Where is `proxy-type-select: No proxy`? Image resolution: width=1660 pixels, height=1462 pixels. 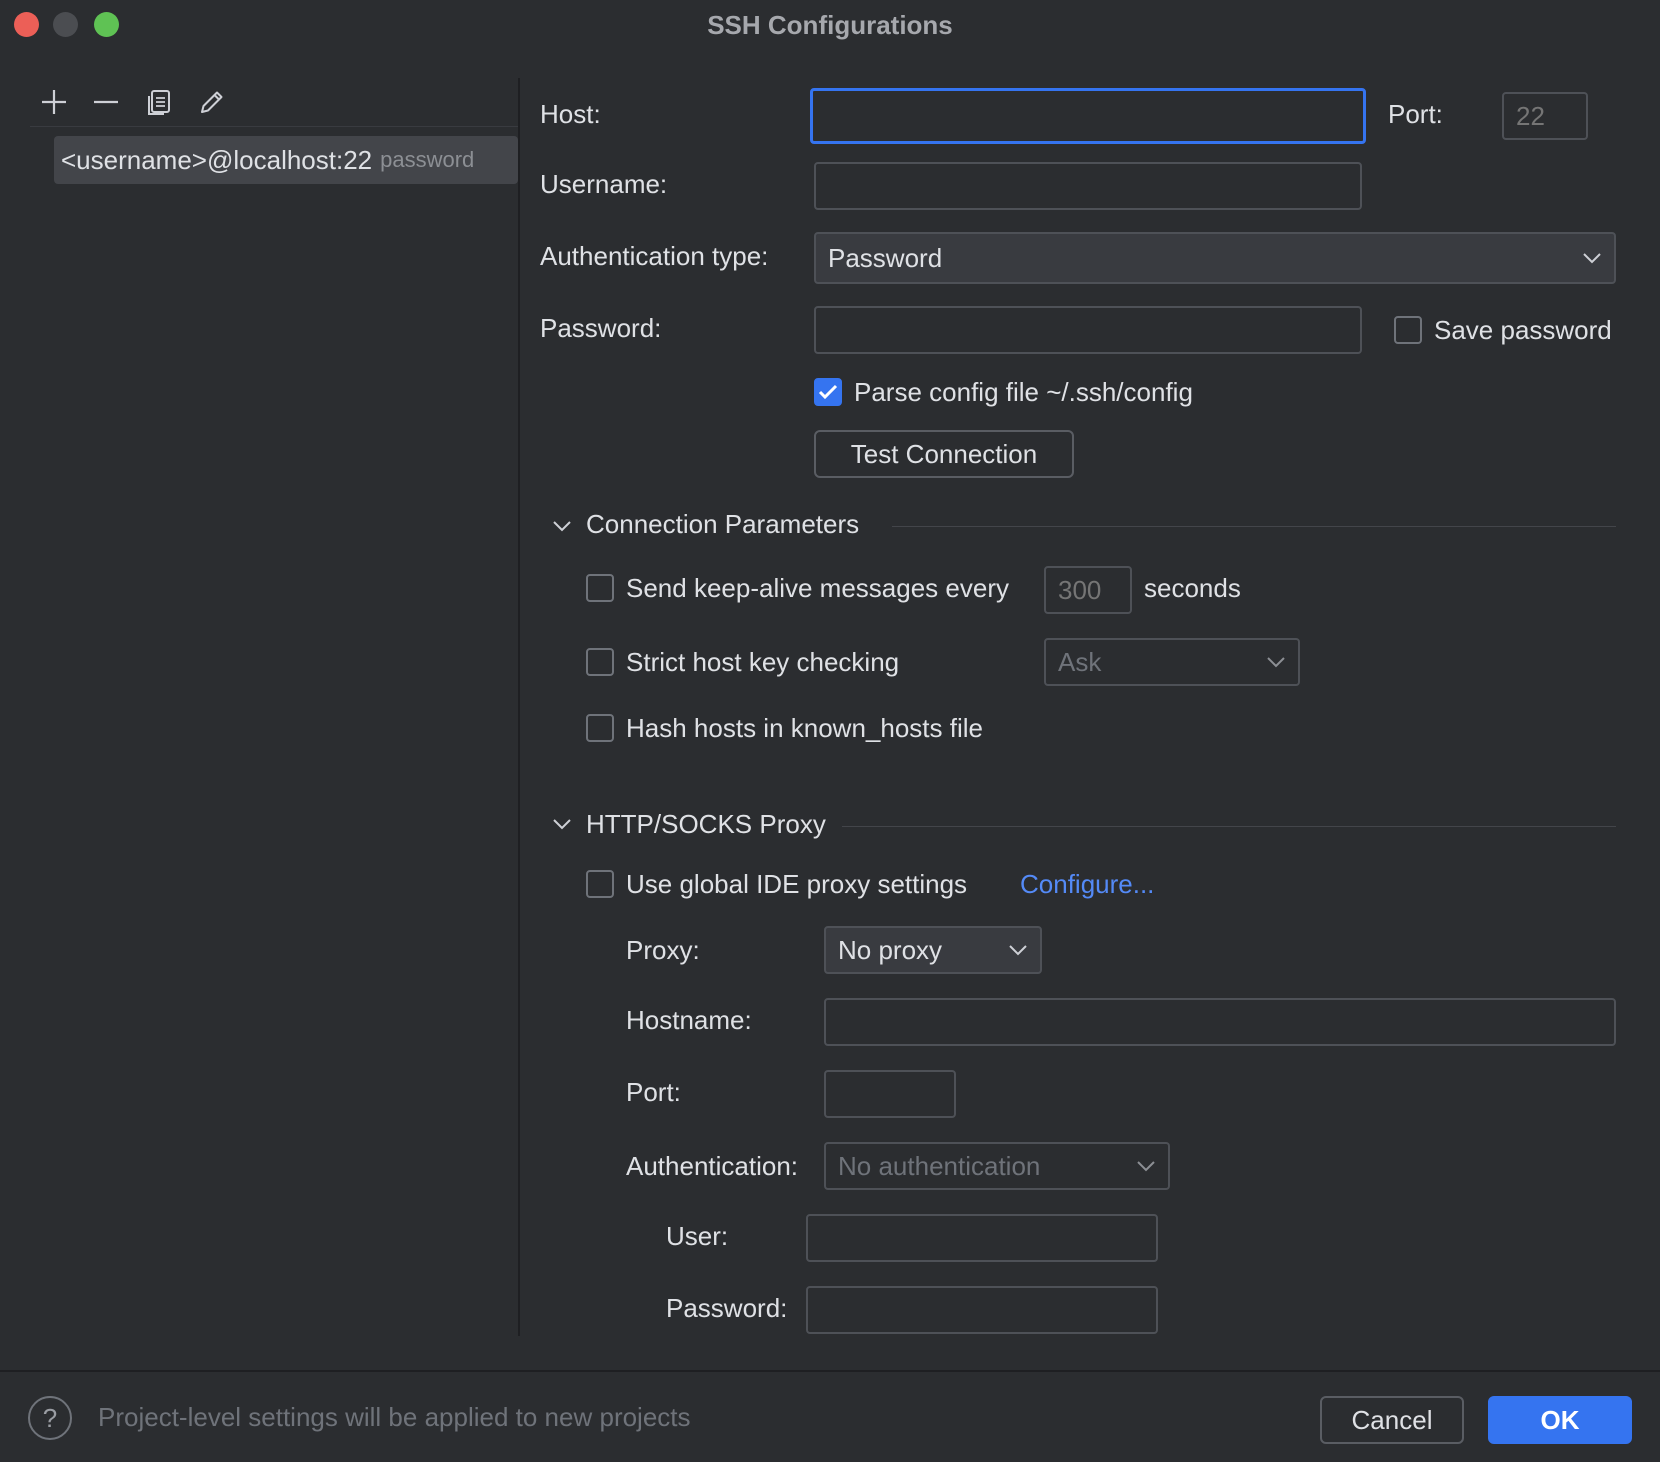 proxy-type-select: No proxy is located at coordinates (933, 950).